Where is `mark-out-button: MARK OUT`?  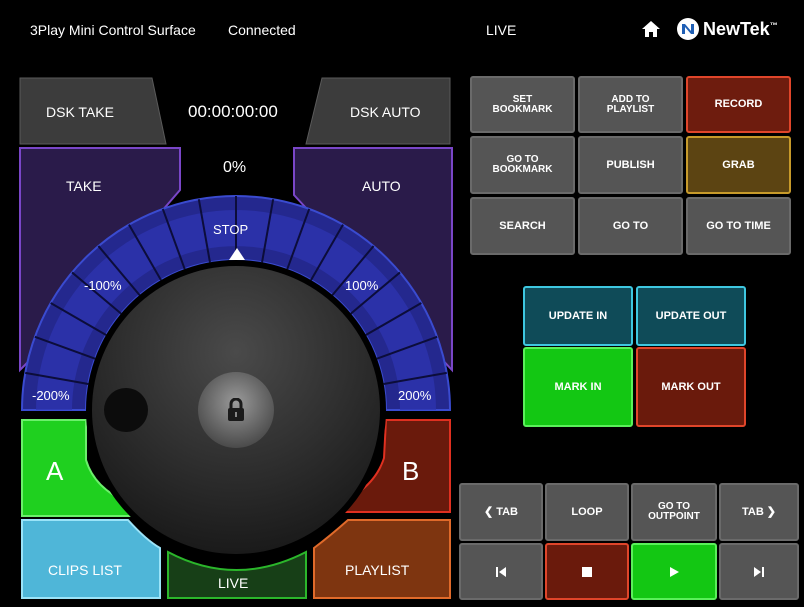 mark-out-button: MARK OUT is located at coordinates (691, 387).